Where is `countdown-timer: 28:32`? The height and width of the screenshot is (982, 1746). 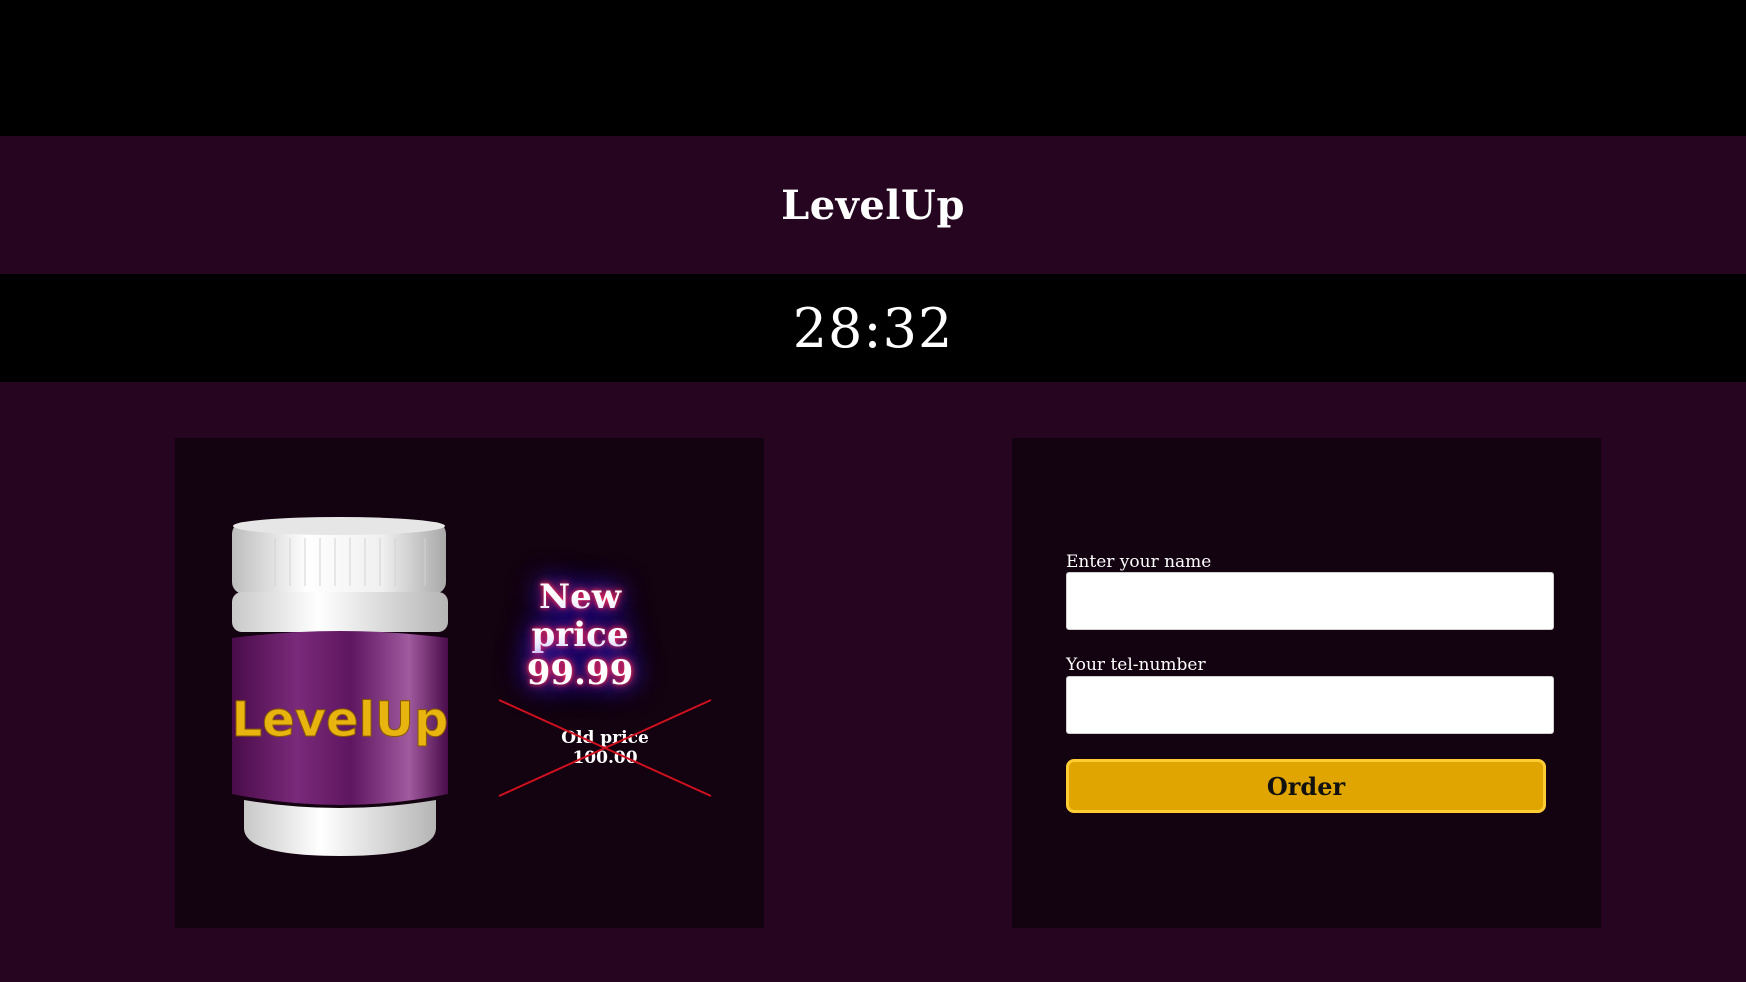
countdown-timer: 28:32 is located at coordinates (873, 328).